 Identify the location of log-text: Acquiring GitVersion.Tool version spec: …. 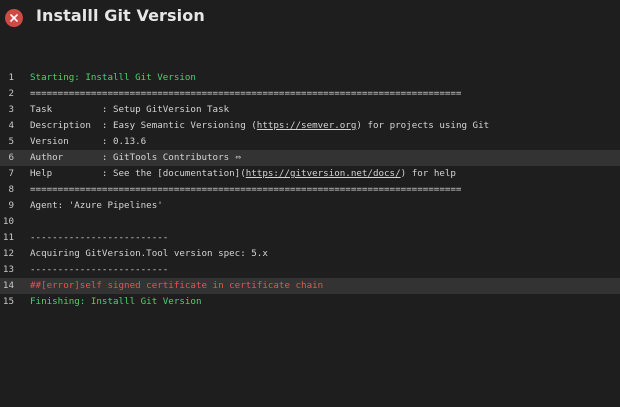
(149, 253).